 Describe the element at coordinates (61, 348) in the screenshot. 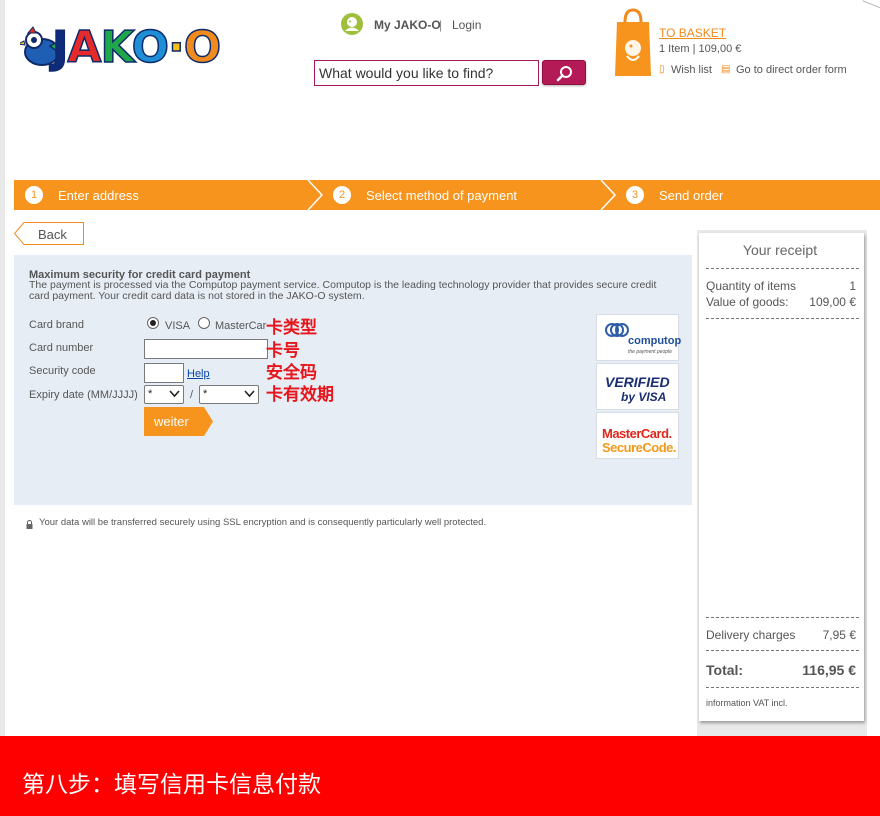

I see `card-number-label: Card number` at that location.